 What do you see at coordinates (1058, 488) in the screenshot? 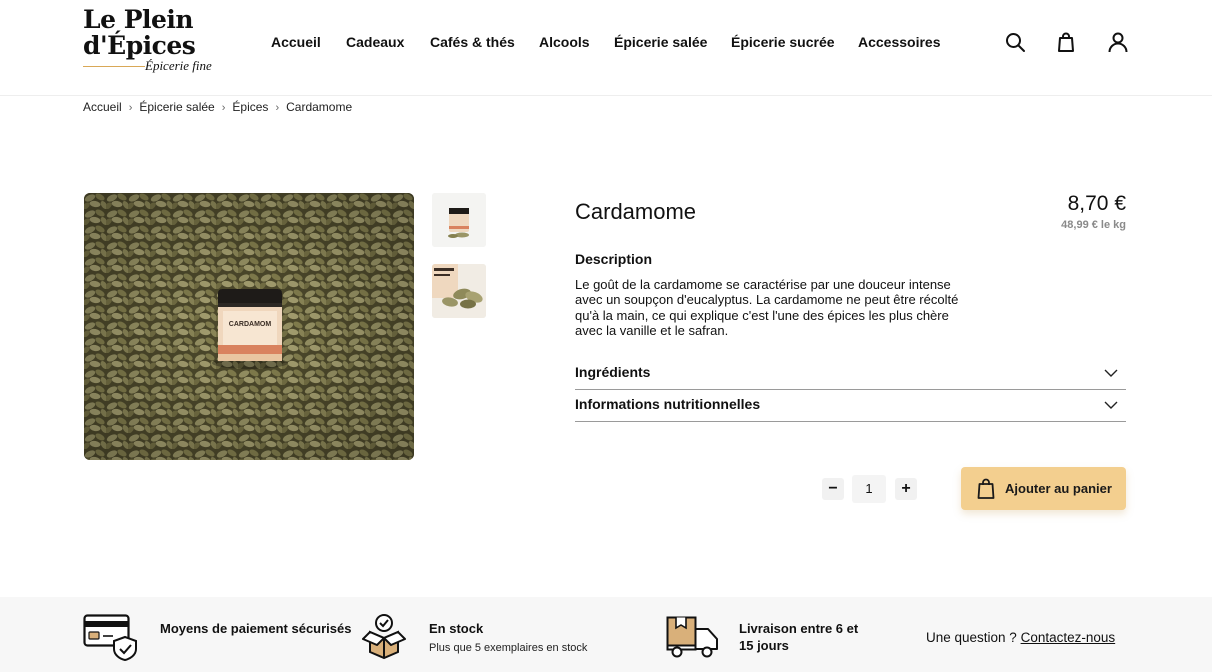
I see `add-to-cart-label: Ajouter au panier` at bounding box center [1058, 488].